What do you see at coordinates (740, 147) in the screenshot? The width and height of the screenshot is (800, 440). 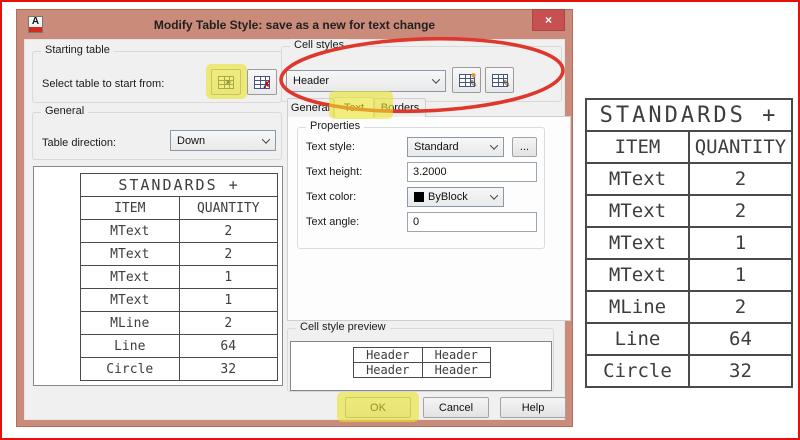 I see `drawing-col-quantity: QUANTITY` at bounding box center [740, 147].